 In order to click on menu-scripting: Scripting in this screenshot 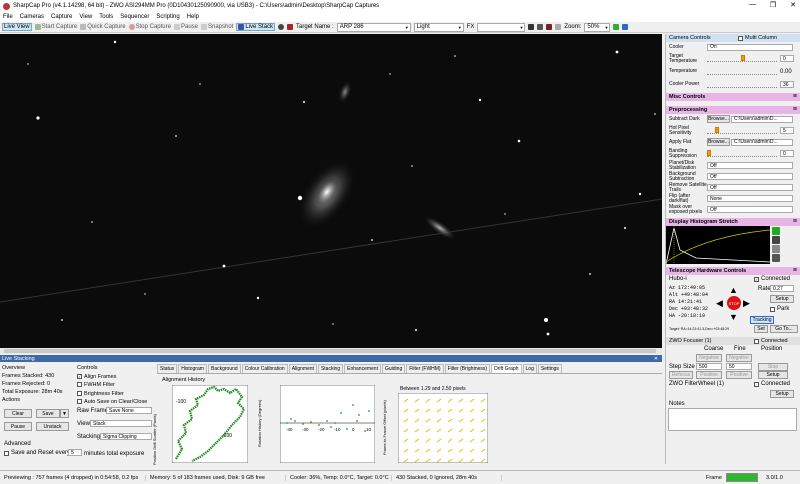, I will do `click(167, 17)`.